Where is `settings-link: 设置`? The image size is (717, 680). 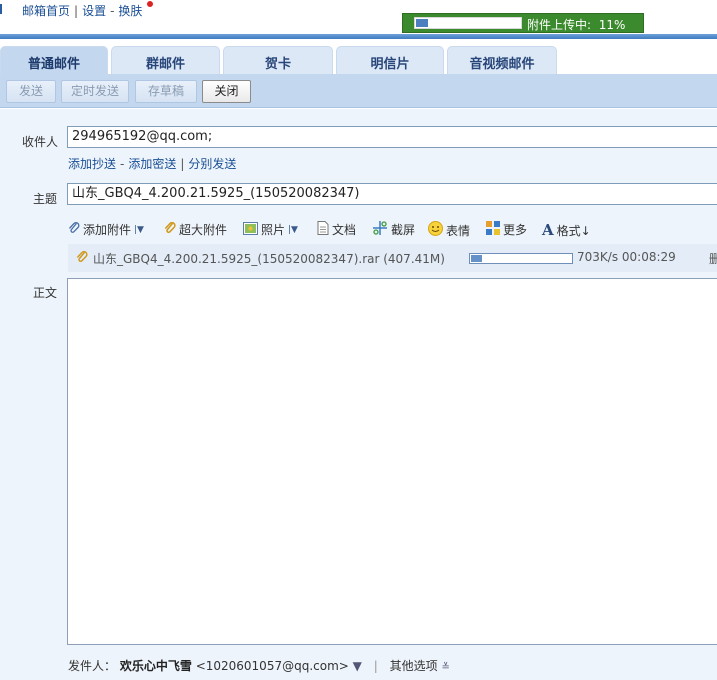 settings-link: 设置 is located at coordinates (94, 11).